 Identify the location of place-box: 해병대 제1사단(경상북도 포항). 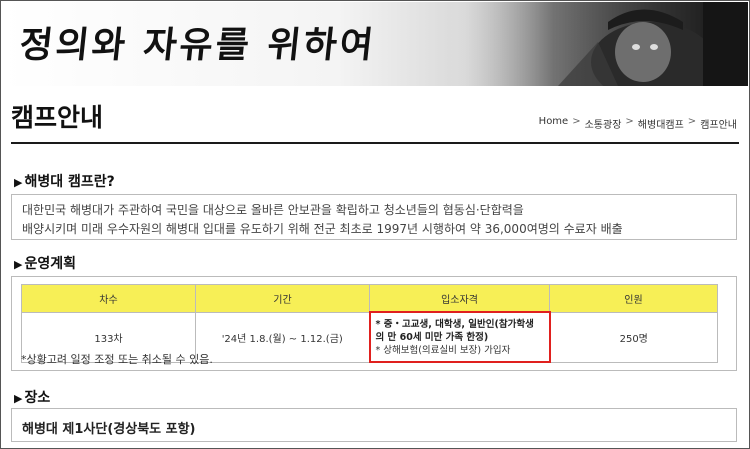
(374, 425).